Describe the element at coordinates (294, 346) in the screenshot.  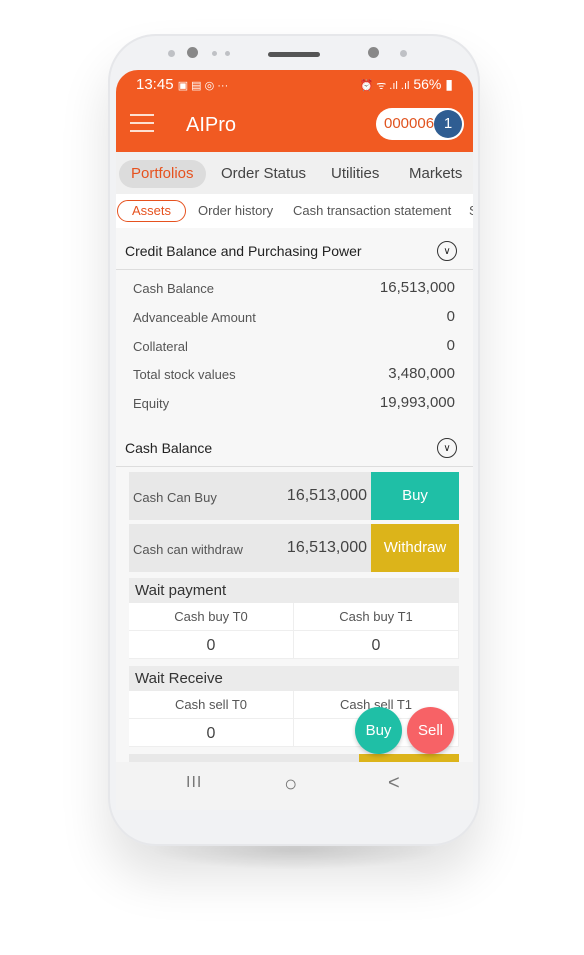
I see `credit-row: Collateral 0` at that location.